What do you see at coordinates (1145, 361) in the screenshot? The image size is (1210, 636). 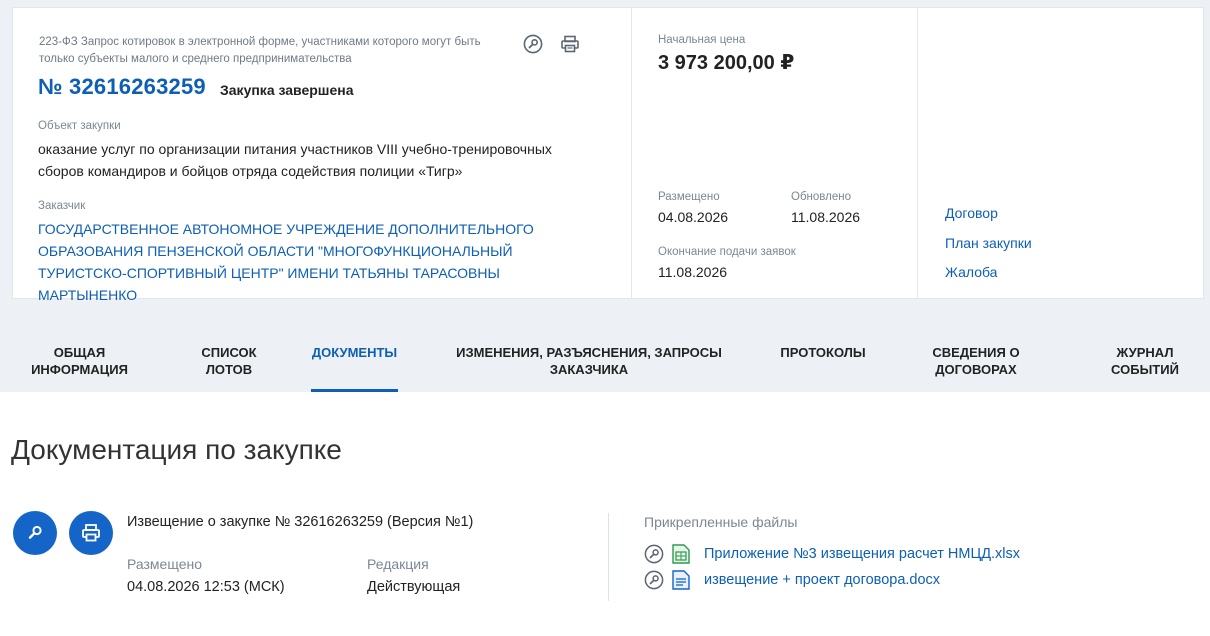 I see `tab-event-log: ЖУРНАЛ СОБЫТИЙ` at bounding box center [1145, 361].